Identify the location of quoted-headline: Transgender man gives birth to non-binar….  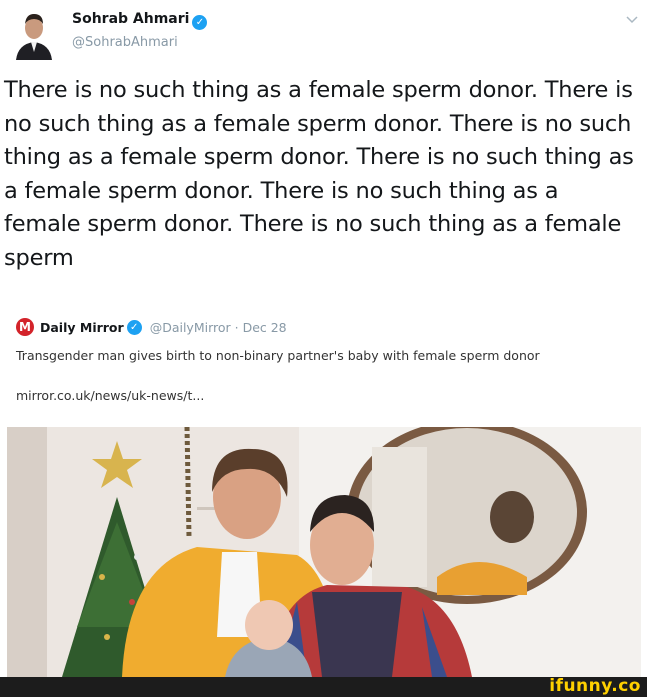
(316, 355).